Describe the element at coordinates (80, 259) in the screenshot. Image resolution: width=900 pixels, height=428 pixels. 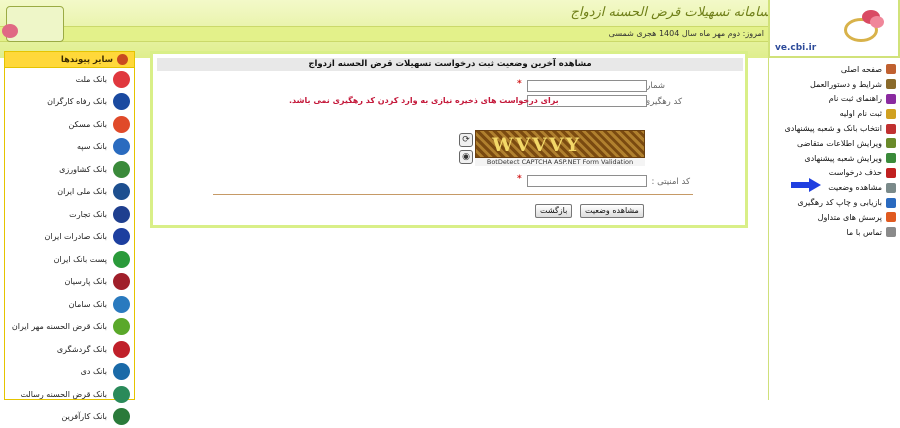
I see `bank-link-label: پست بانک ایران` at that location.